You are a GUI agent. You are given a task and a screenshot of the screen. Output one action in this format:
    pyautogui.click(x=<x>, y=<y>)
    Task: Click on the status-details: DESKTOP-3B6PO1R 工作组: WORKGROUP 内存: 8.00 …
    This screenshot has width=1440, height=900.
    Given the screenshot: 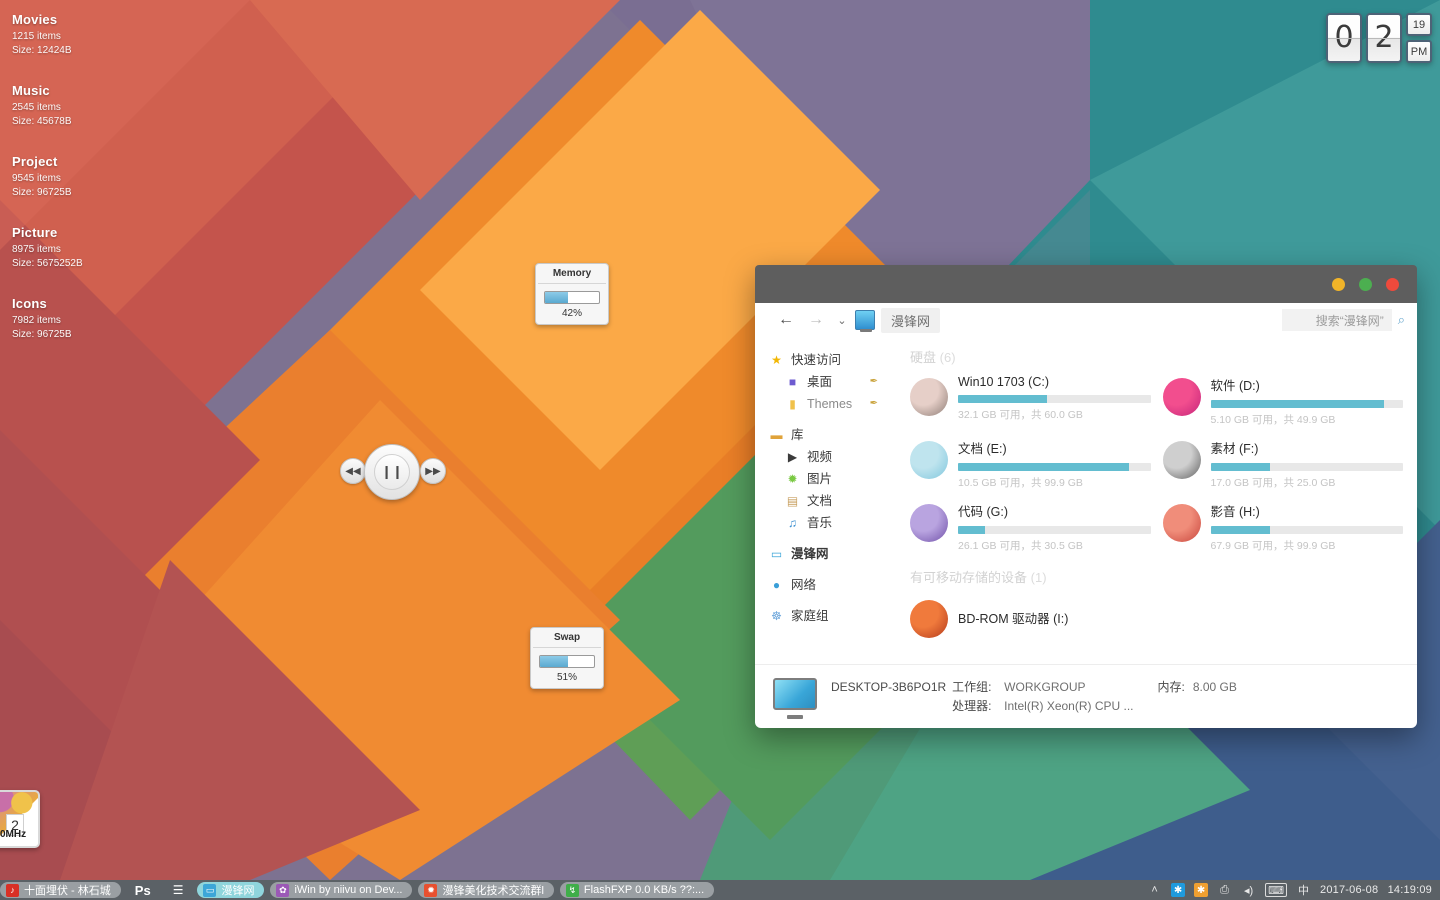 What is the action you would take?
    pyautogui.click(x=1034, y=697)
    